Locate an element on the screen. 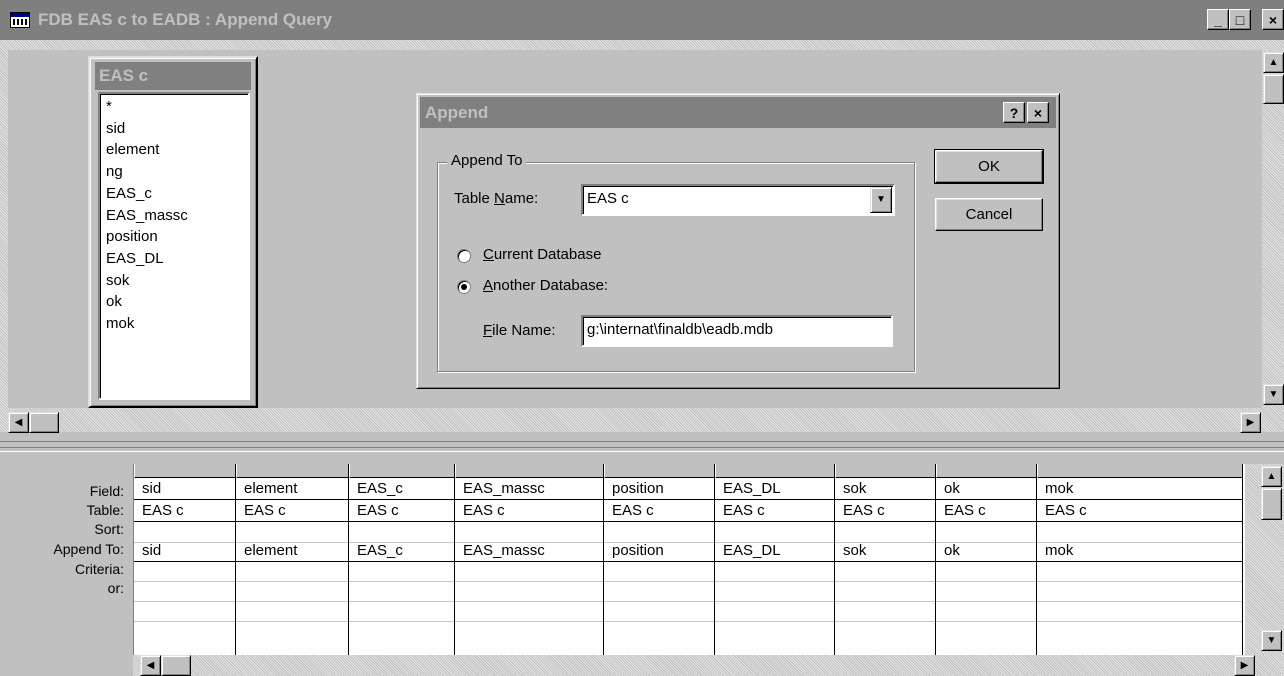 This screenshot has width=1284, height=676. grid-cell-append-to: sok is located at coordinates (885, 551).